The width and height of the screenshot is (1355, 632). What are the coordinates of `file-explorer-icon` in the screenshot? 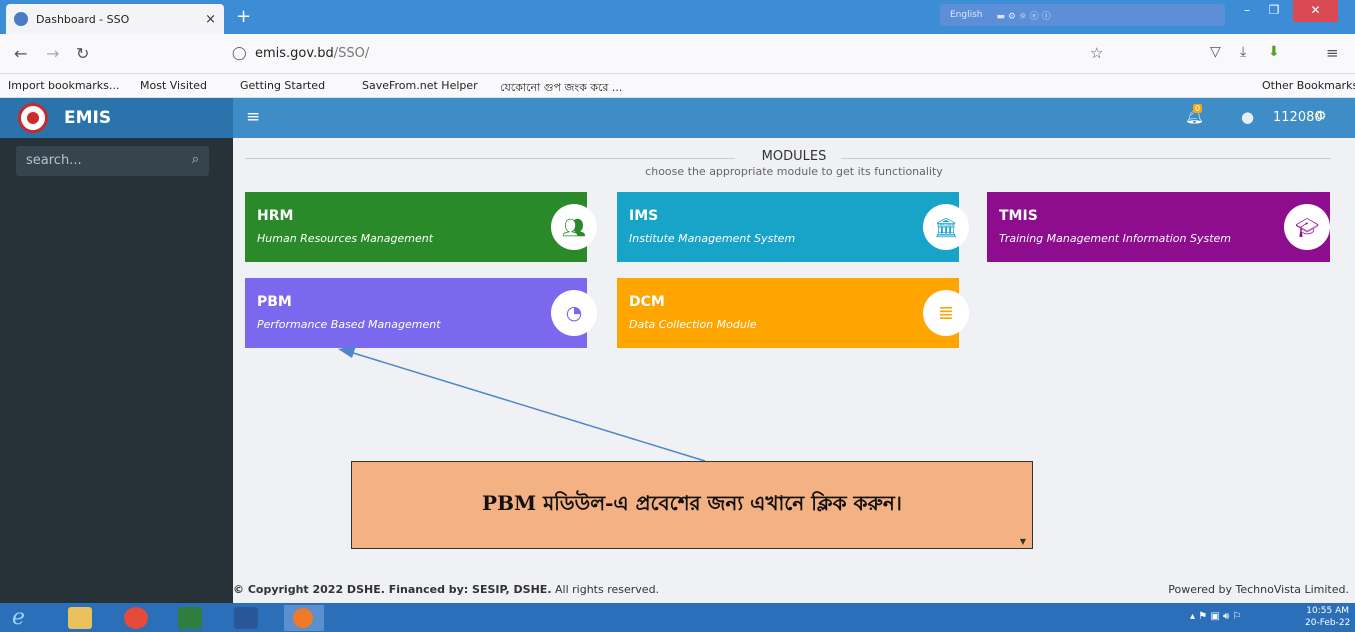 It's located at (80, 618).